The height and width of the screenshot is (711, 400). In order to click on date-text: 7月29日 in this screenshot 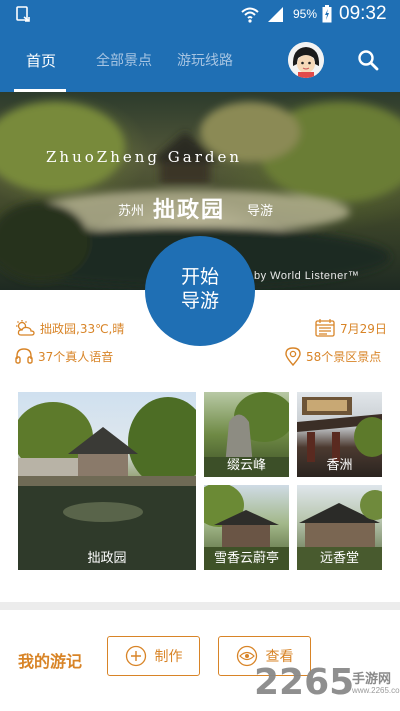, I will do `click(363, 328)`.